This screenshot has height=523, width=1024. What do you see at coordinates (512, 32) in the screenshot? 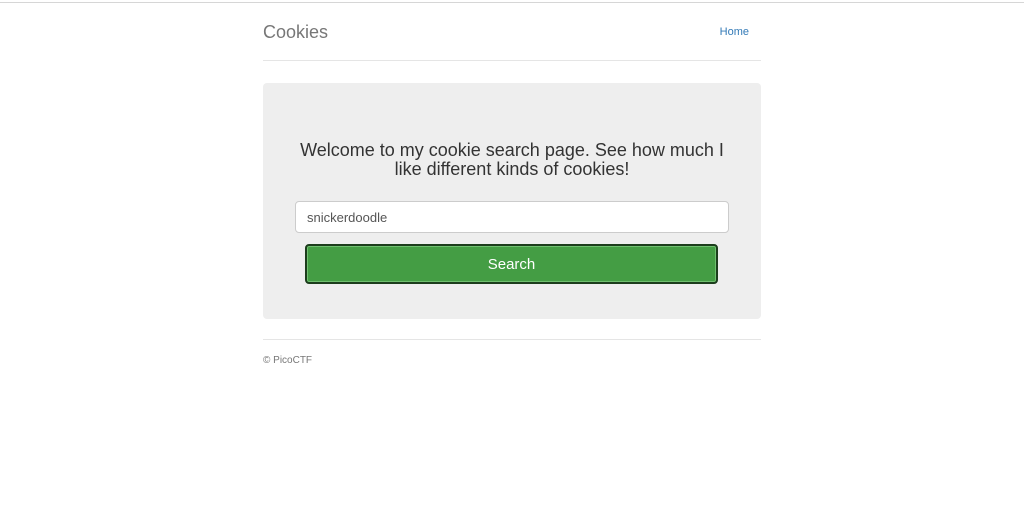
I see `header: Cookies Home` at bounding box center [512, 32].